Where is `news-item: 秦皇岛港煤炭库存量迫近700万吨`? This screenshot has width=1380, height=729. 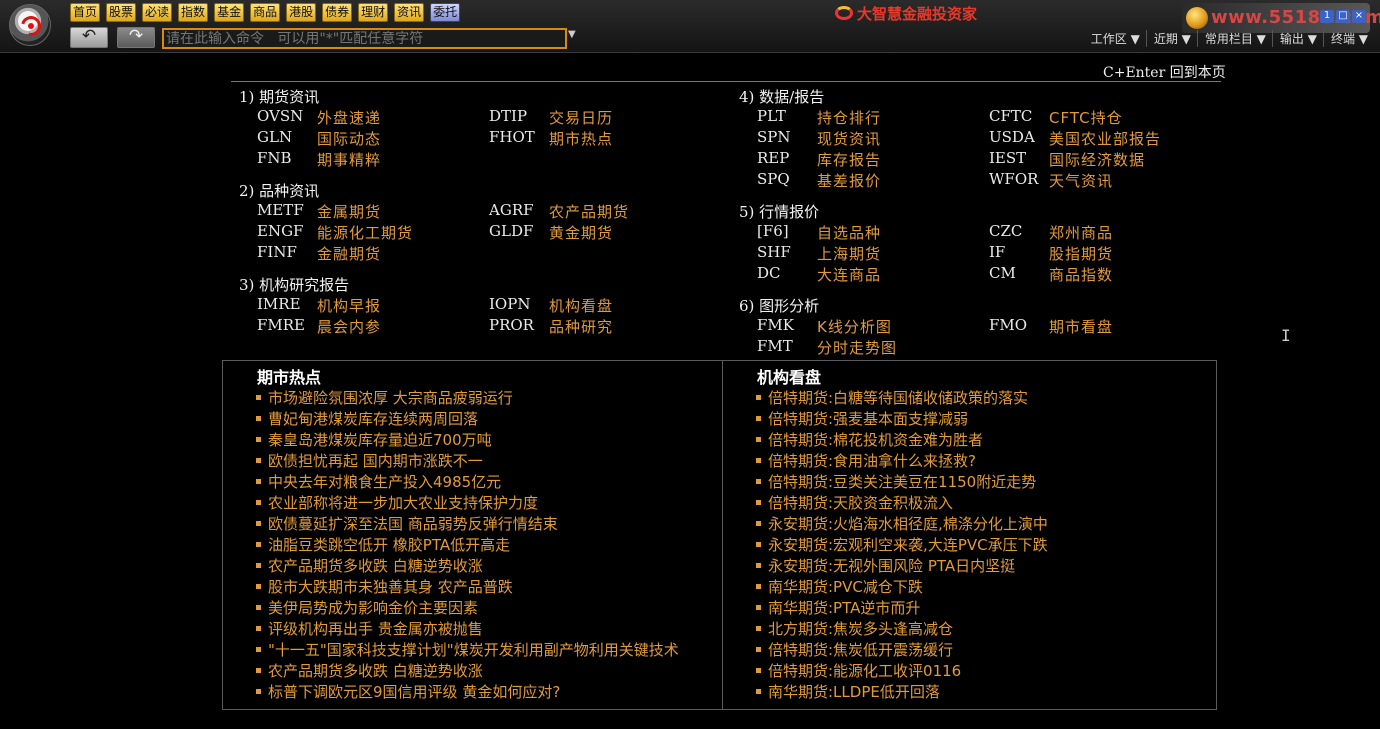 news-item: 秦皇岛港煤炭库存量迫近700万吨 is located at coordinates (472, 440).